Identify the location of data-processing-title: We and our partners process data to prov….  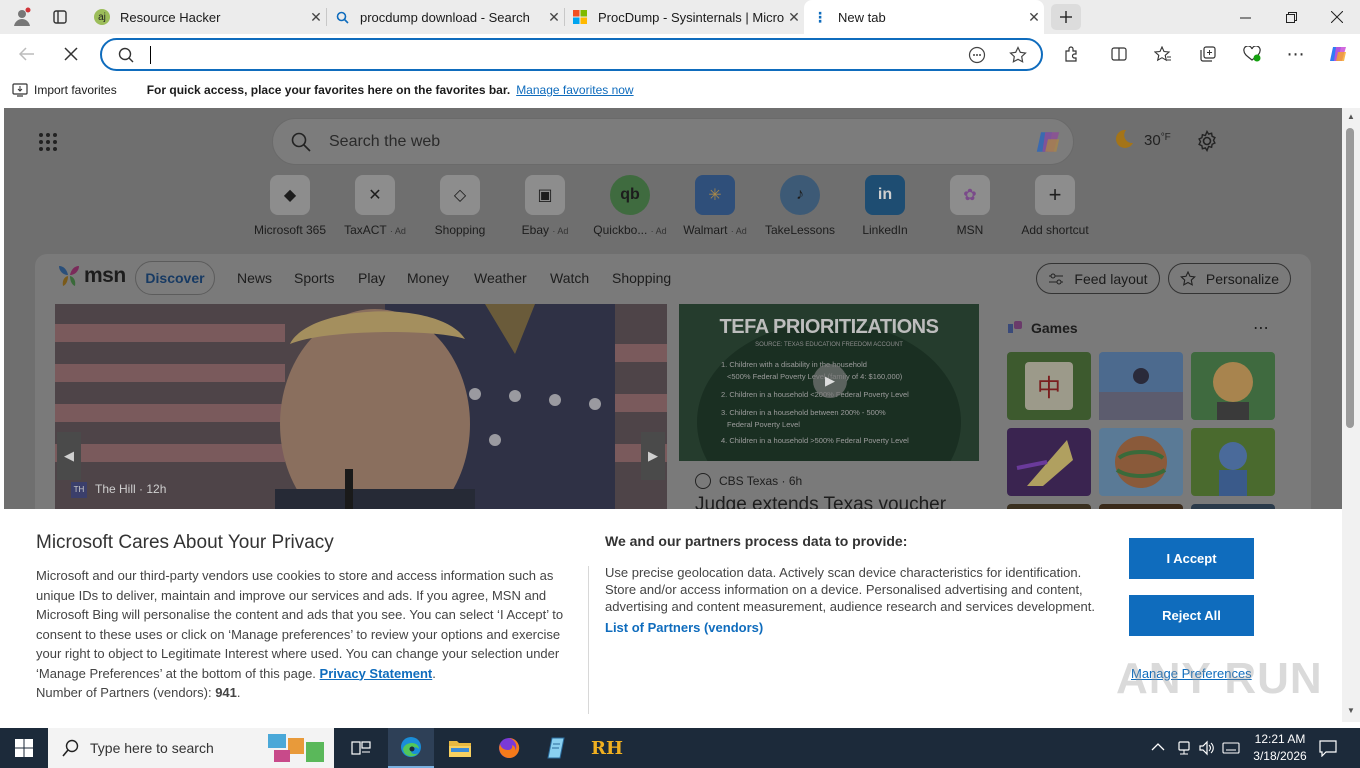
(756, 541).